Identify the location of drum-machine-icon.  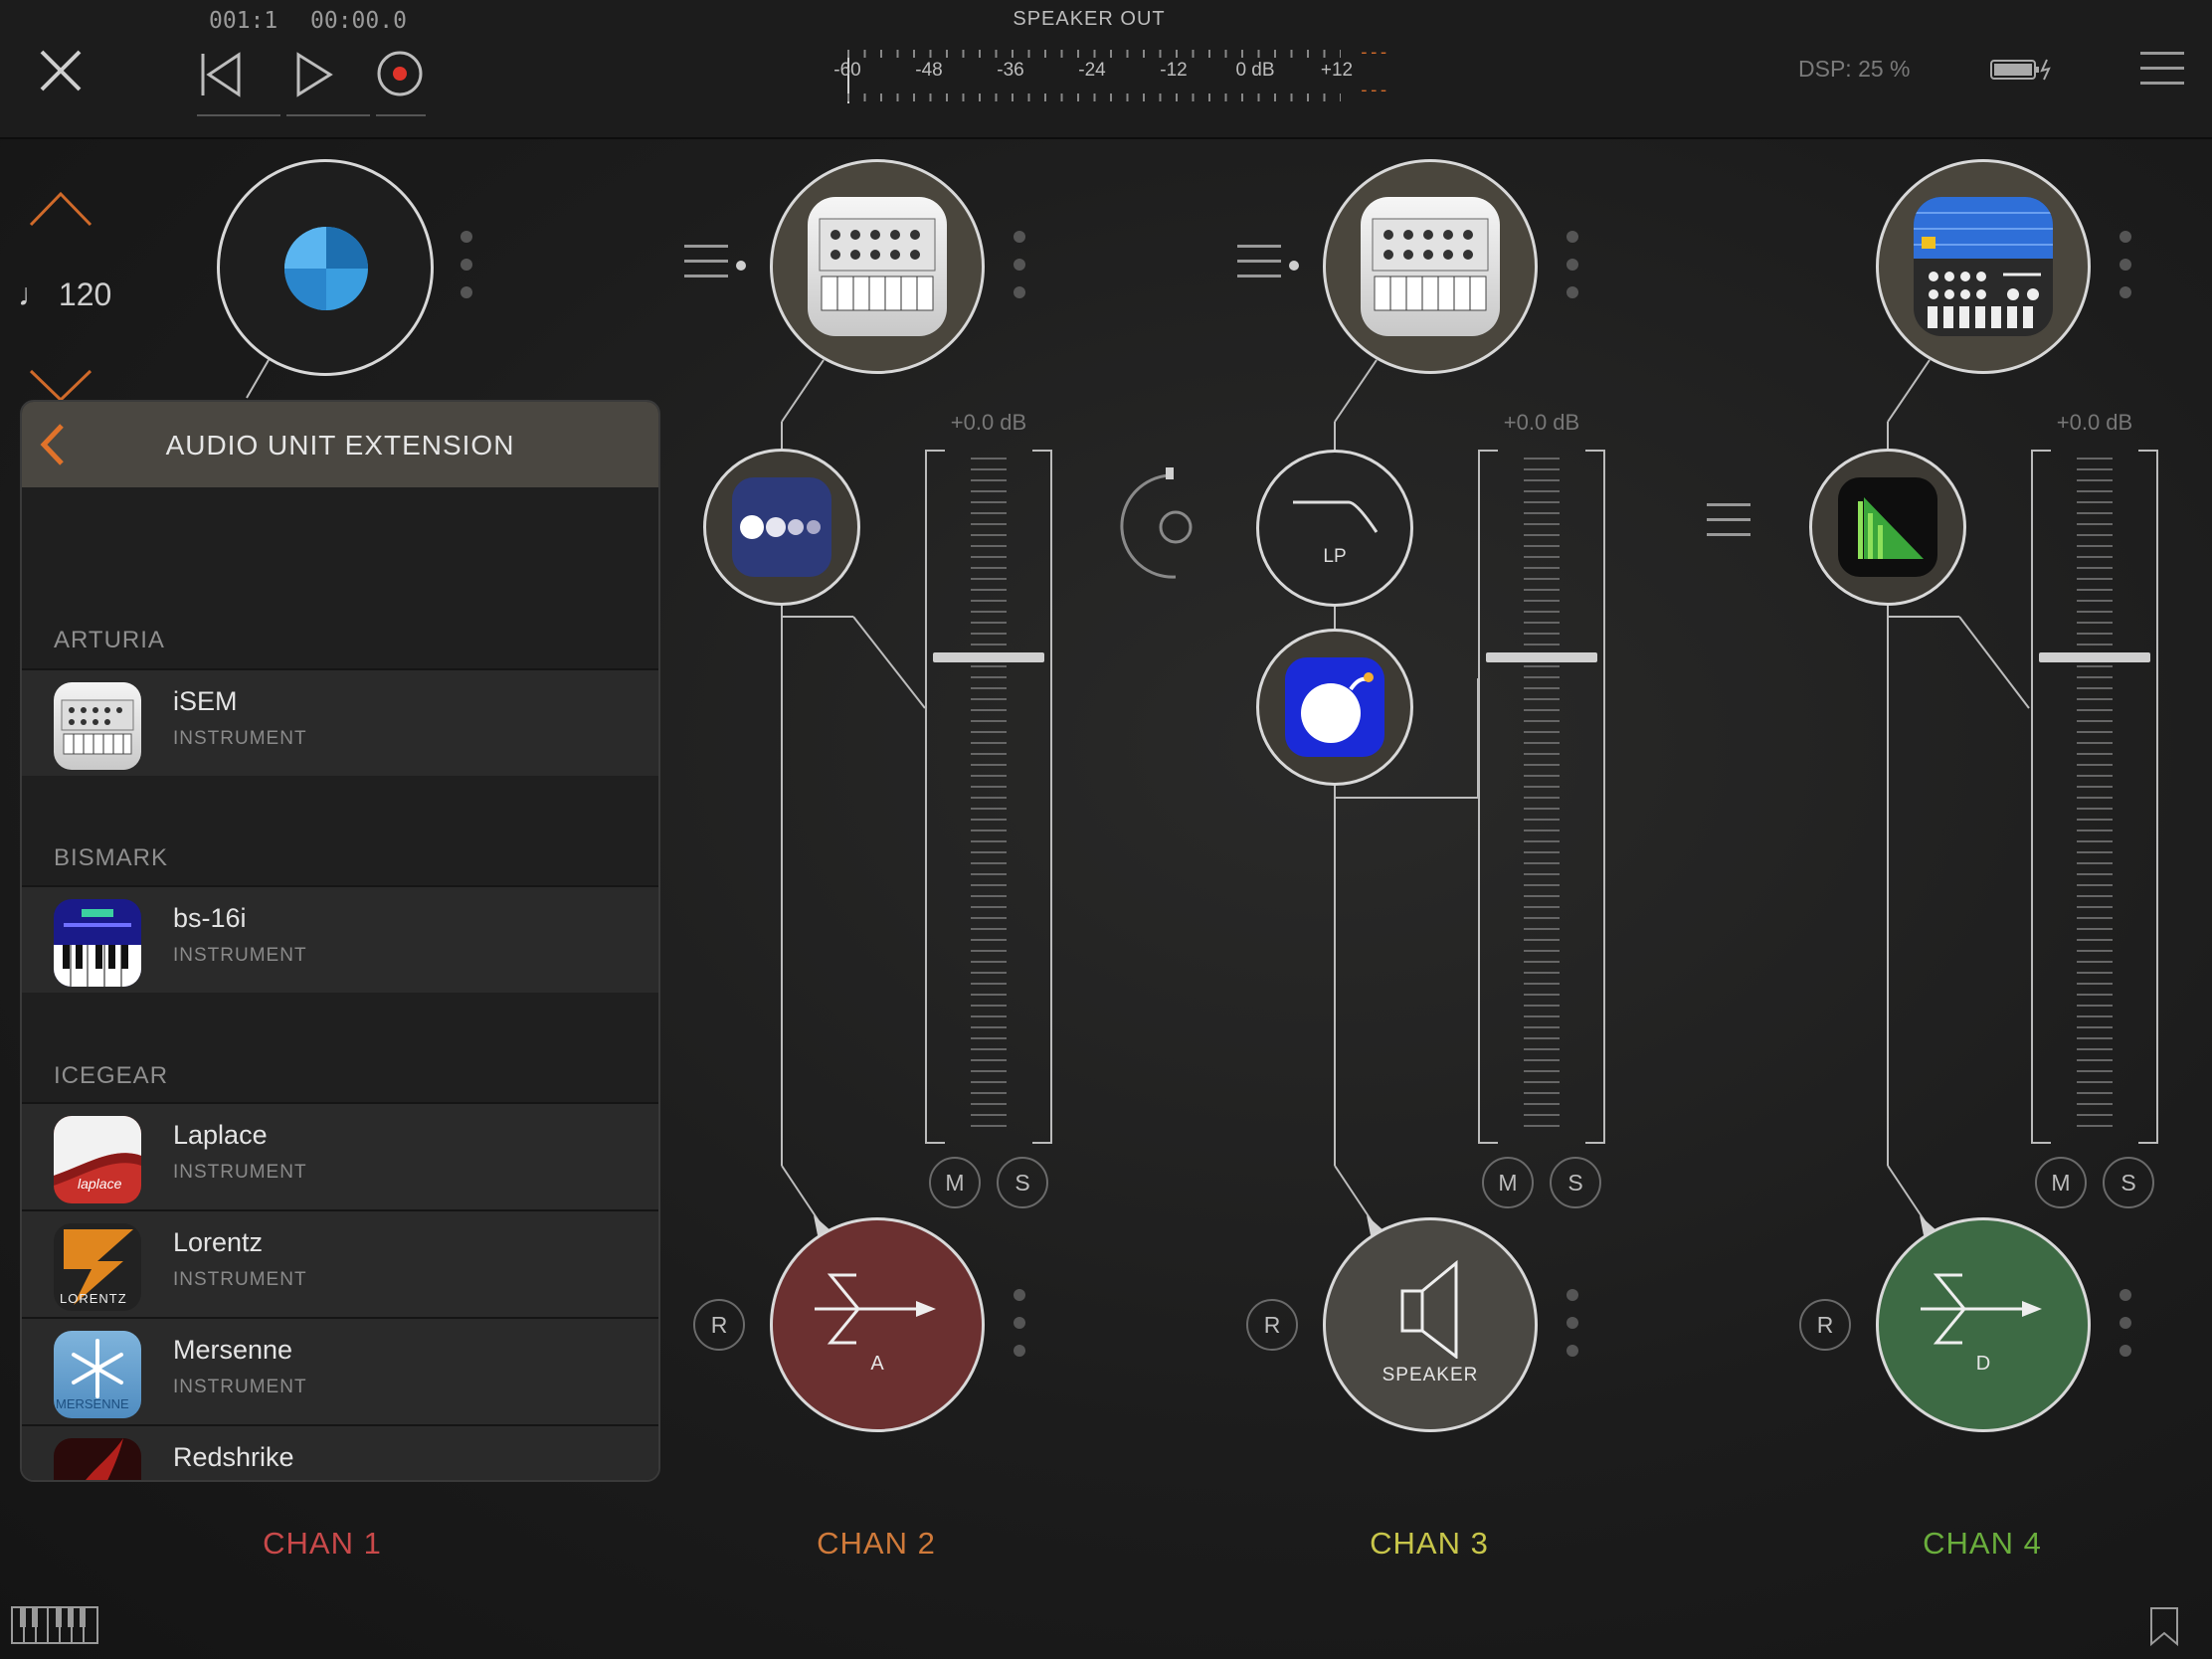
(1983, 266).